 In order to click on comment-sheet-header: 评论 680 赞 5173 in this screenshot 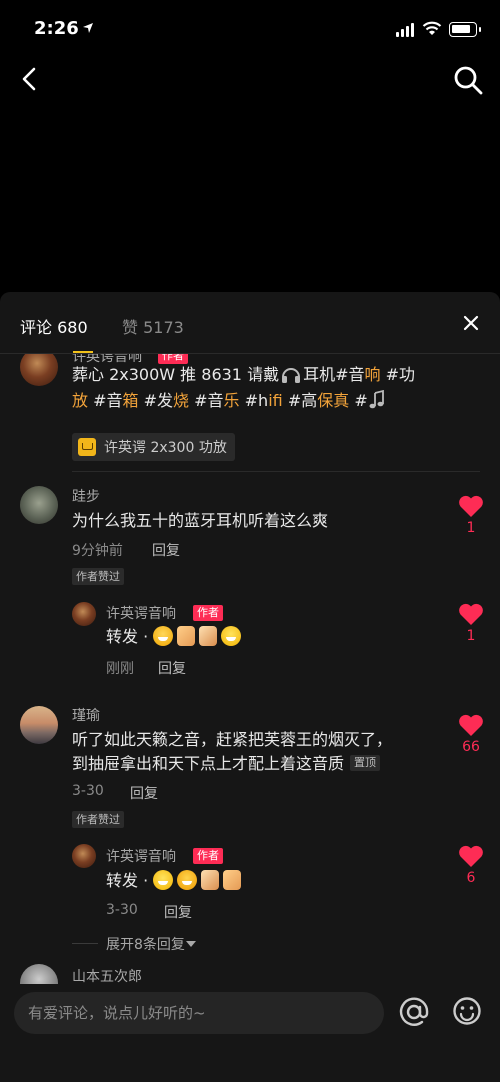, I will do `click(250, 323)`.